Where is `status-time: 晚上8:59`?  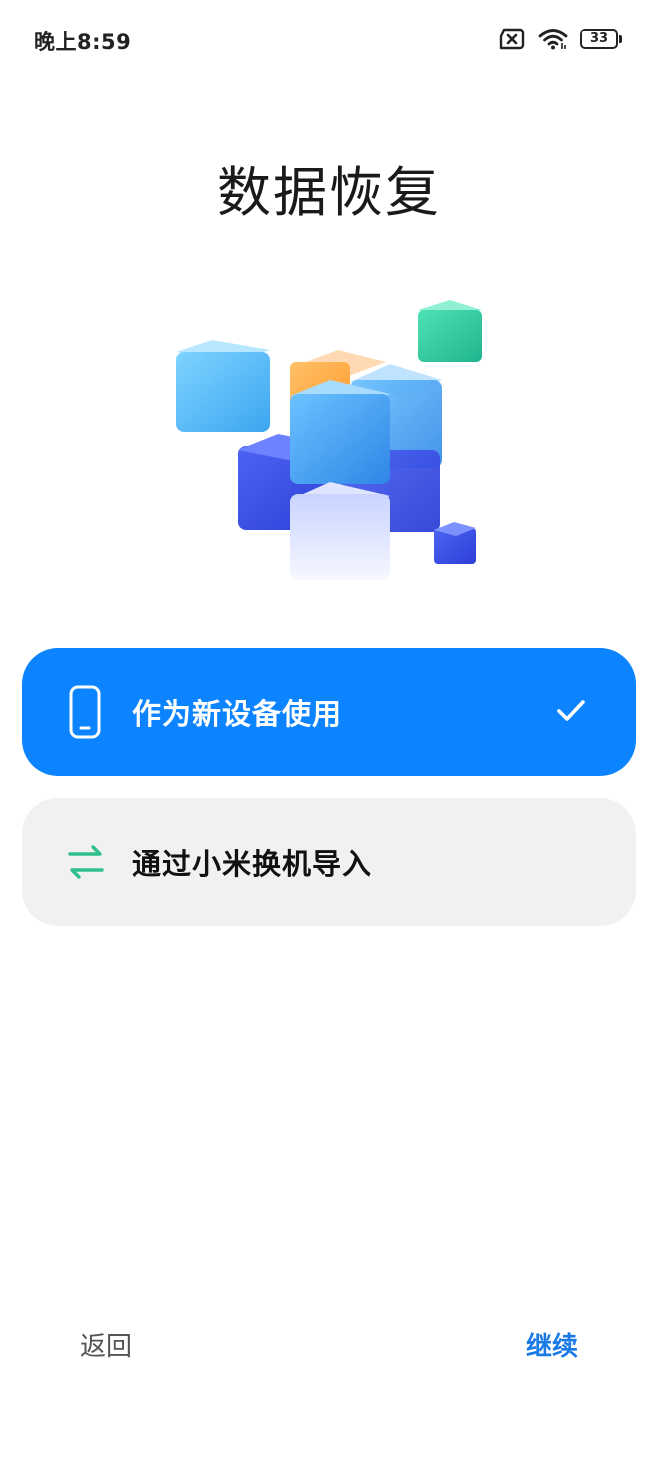
status-time: 晚上8:59 is located at coordinates (83, 42).